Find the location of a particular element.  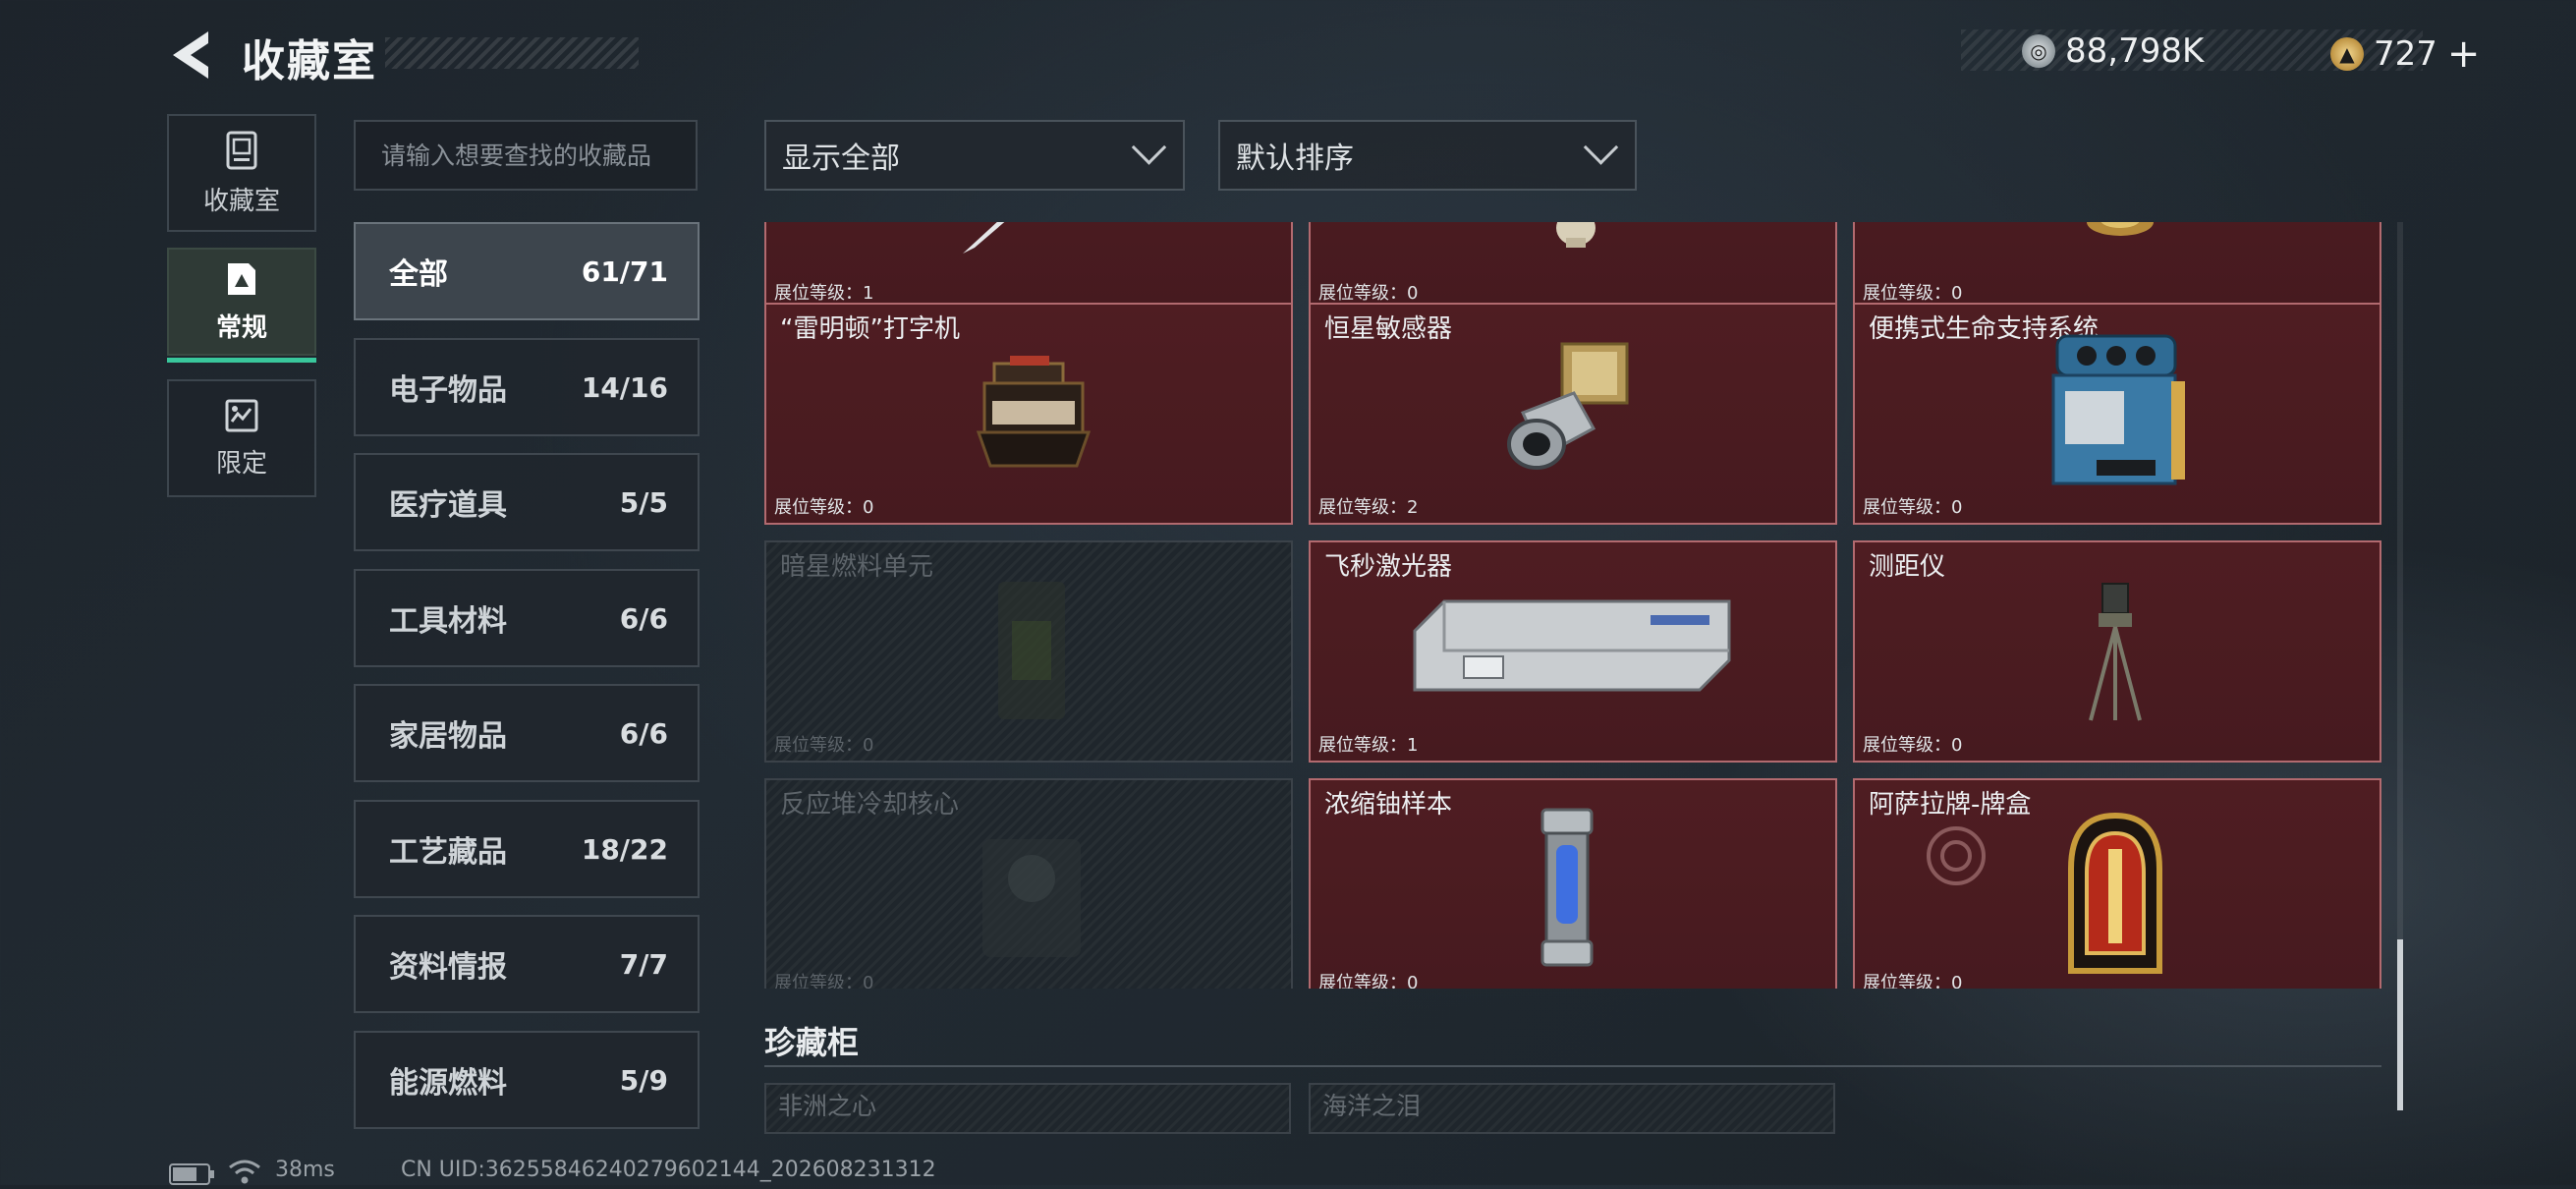

category-energy: 能源燃料 5/9 is located at coordinates (527, 1080).